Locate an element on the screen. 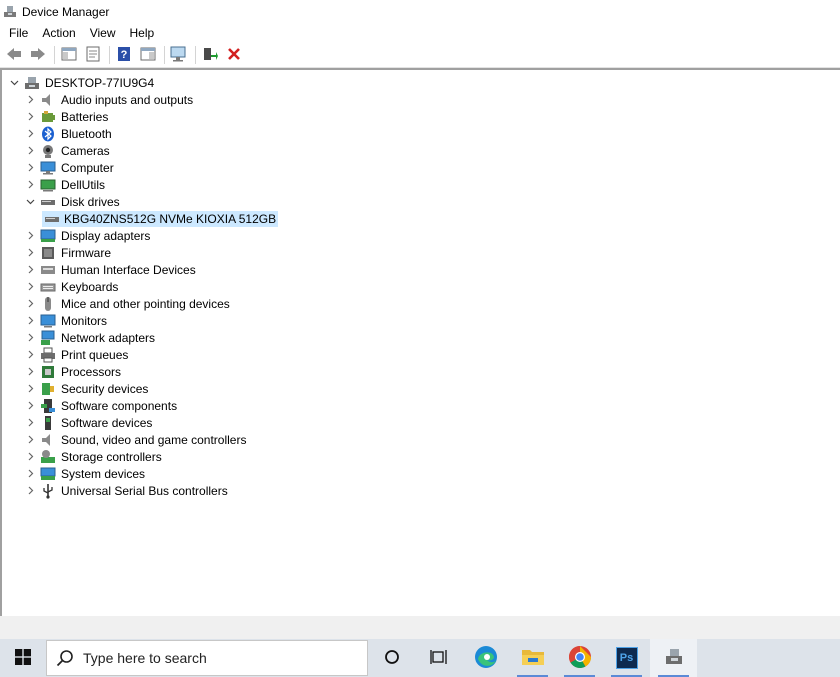 The height and width of the screenshot is (677, 840). tree-category-storage-controllers: Storage controllers is located at coordinates (143, 456).